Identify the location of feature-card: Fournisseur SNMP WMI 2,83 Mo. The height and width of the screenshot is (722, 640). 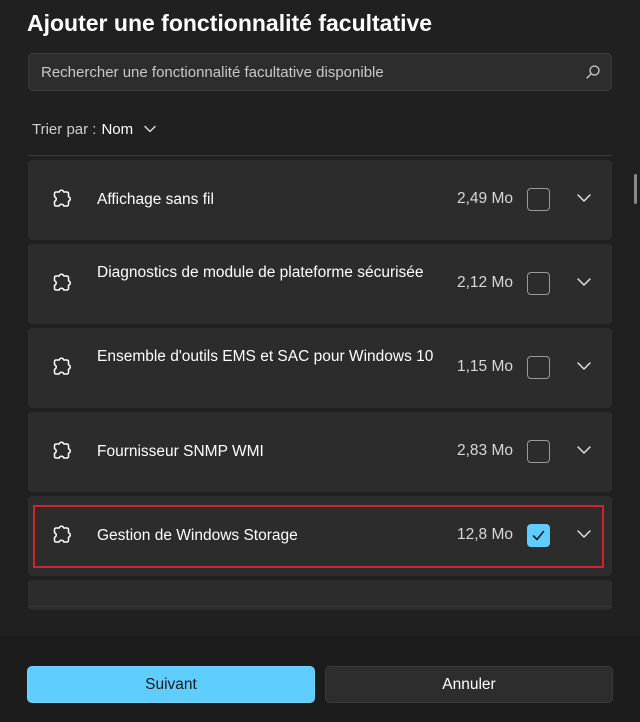
(320, 452).